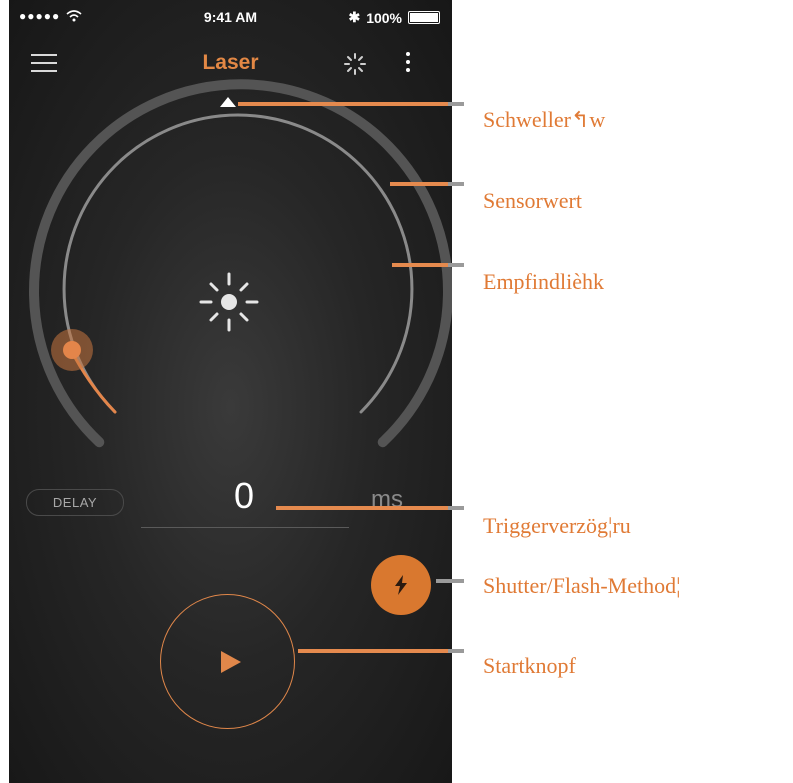 The image size is (793, 783). What do you see at coordinates (72, 350) in the screenshot?
I see `sensitivity-knob` at bounding box center [72, 350].